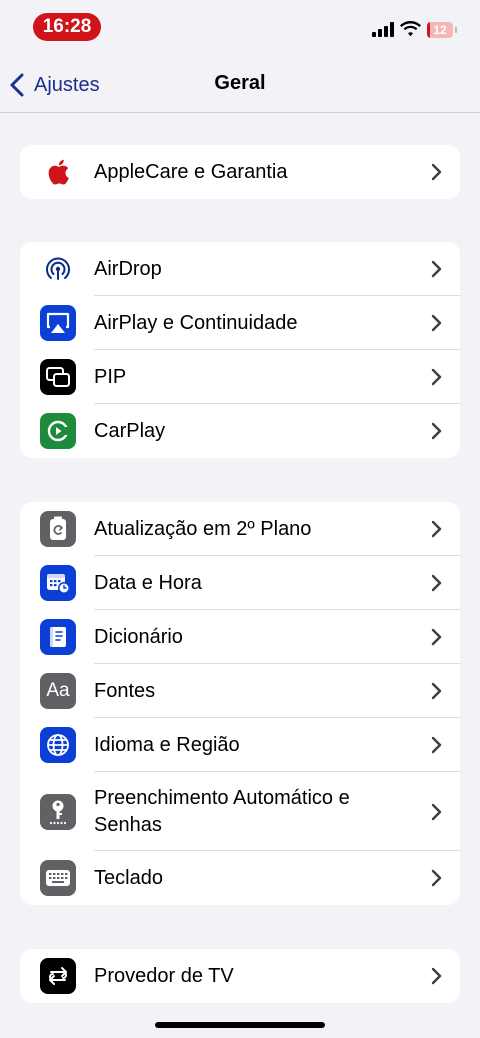 This screenshot has width=480, height=1038. I want to click on battery-level: 12, so click(440, 30).